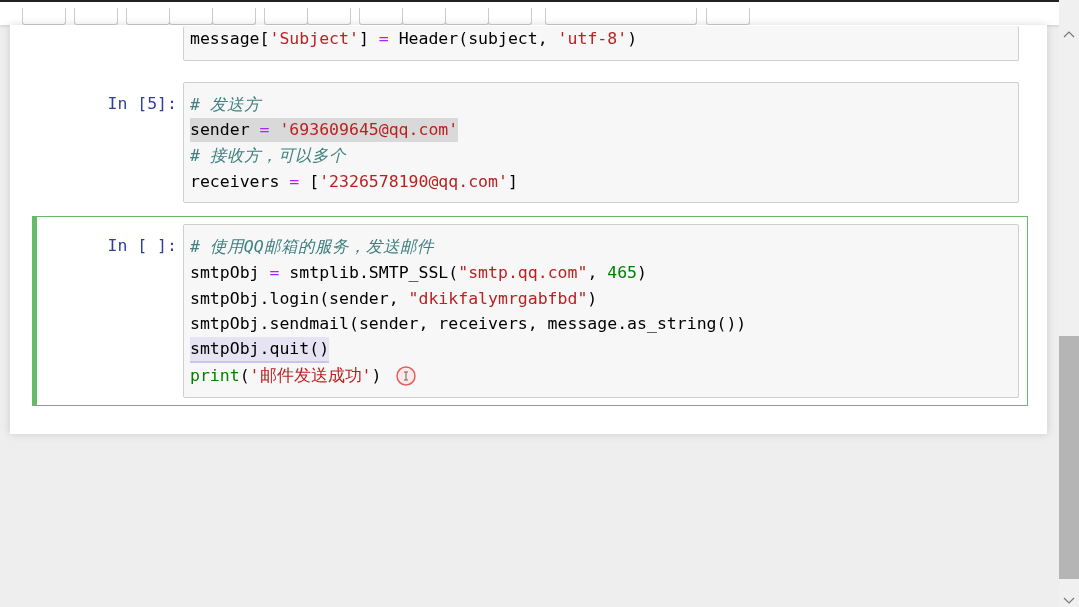  Describe the element at coordinates (268, 155) in the screenshot. I see `code-line: # 接收方，可以多个` at that location.